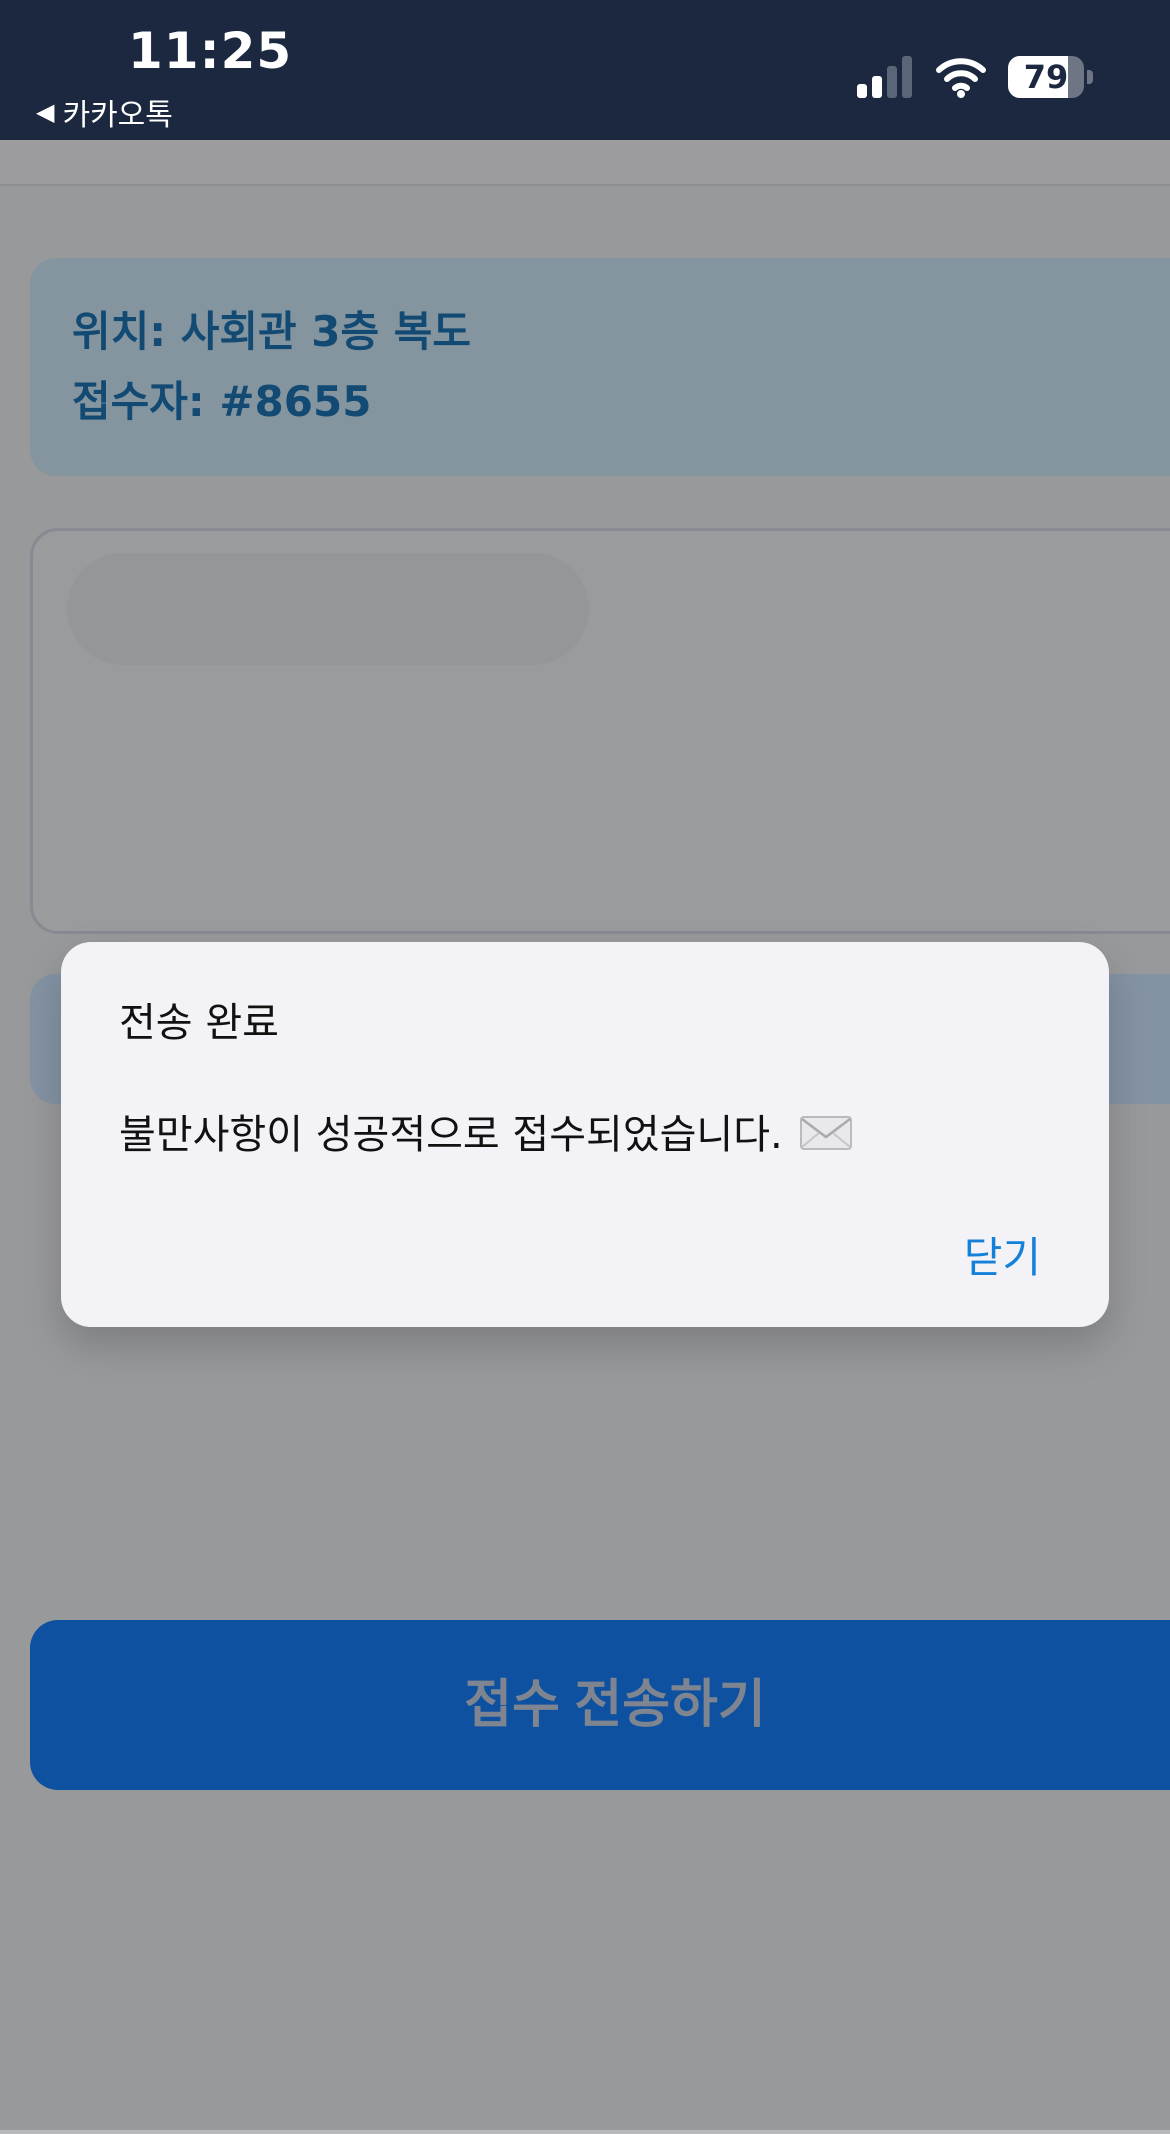 The height and width of the screenshot is (2134, 1170). I want to click on back-app-label: 카카오톡, so click(117, 115).